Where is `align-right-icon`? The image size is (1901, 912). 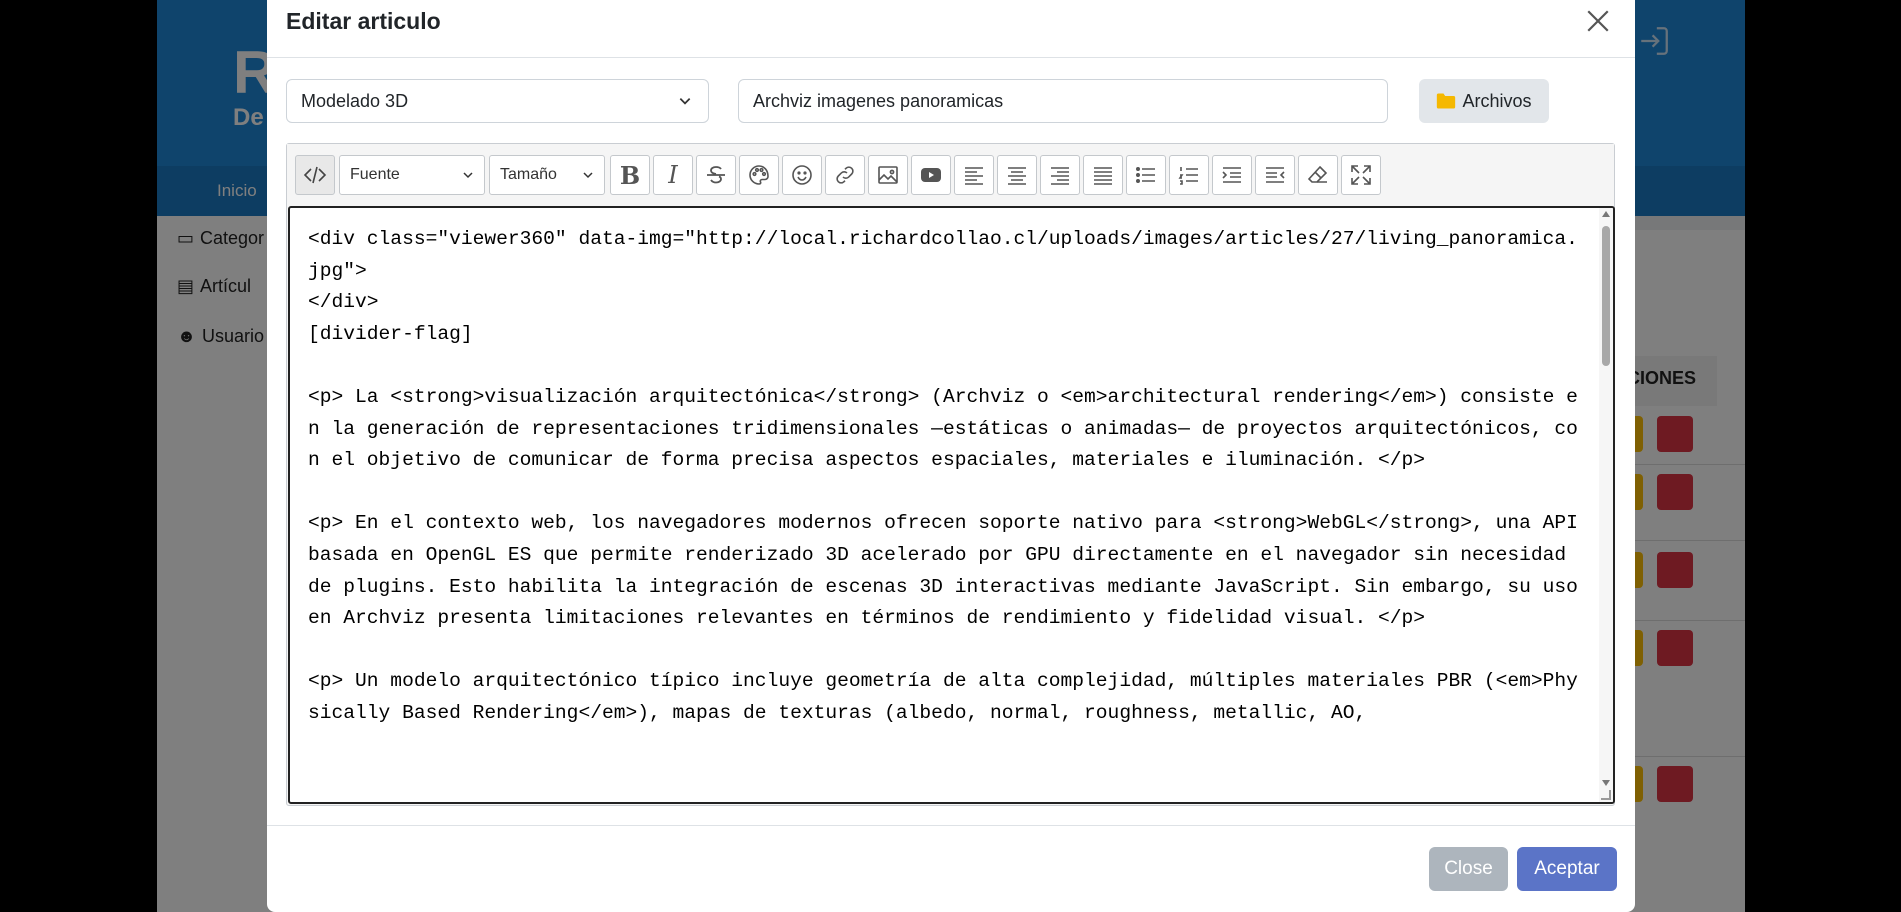
align-right-icon is located at coordinates (1060, 176).